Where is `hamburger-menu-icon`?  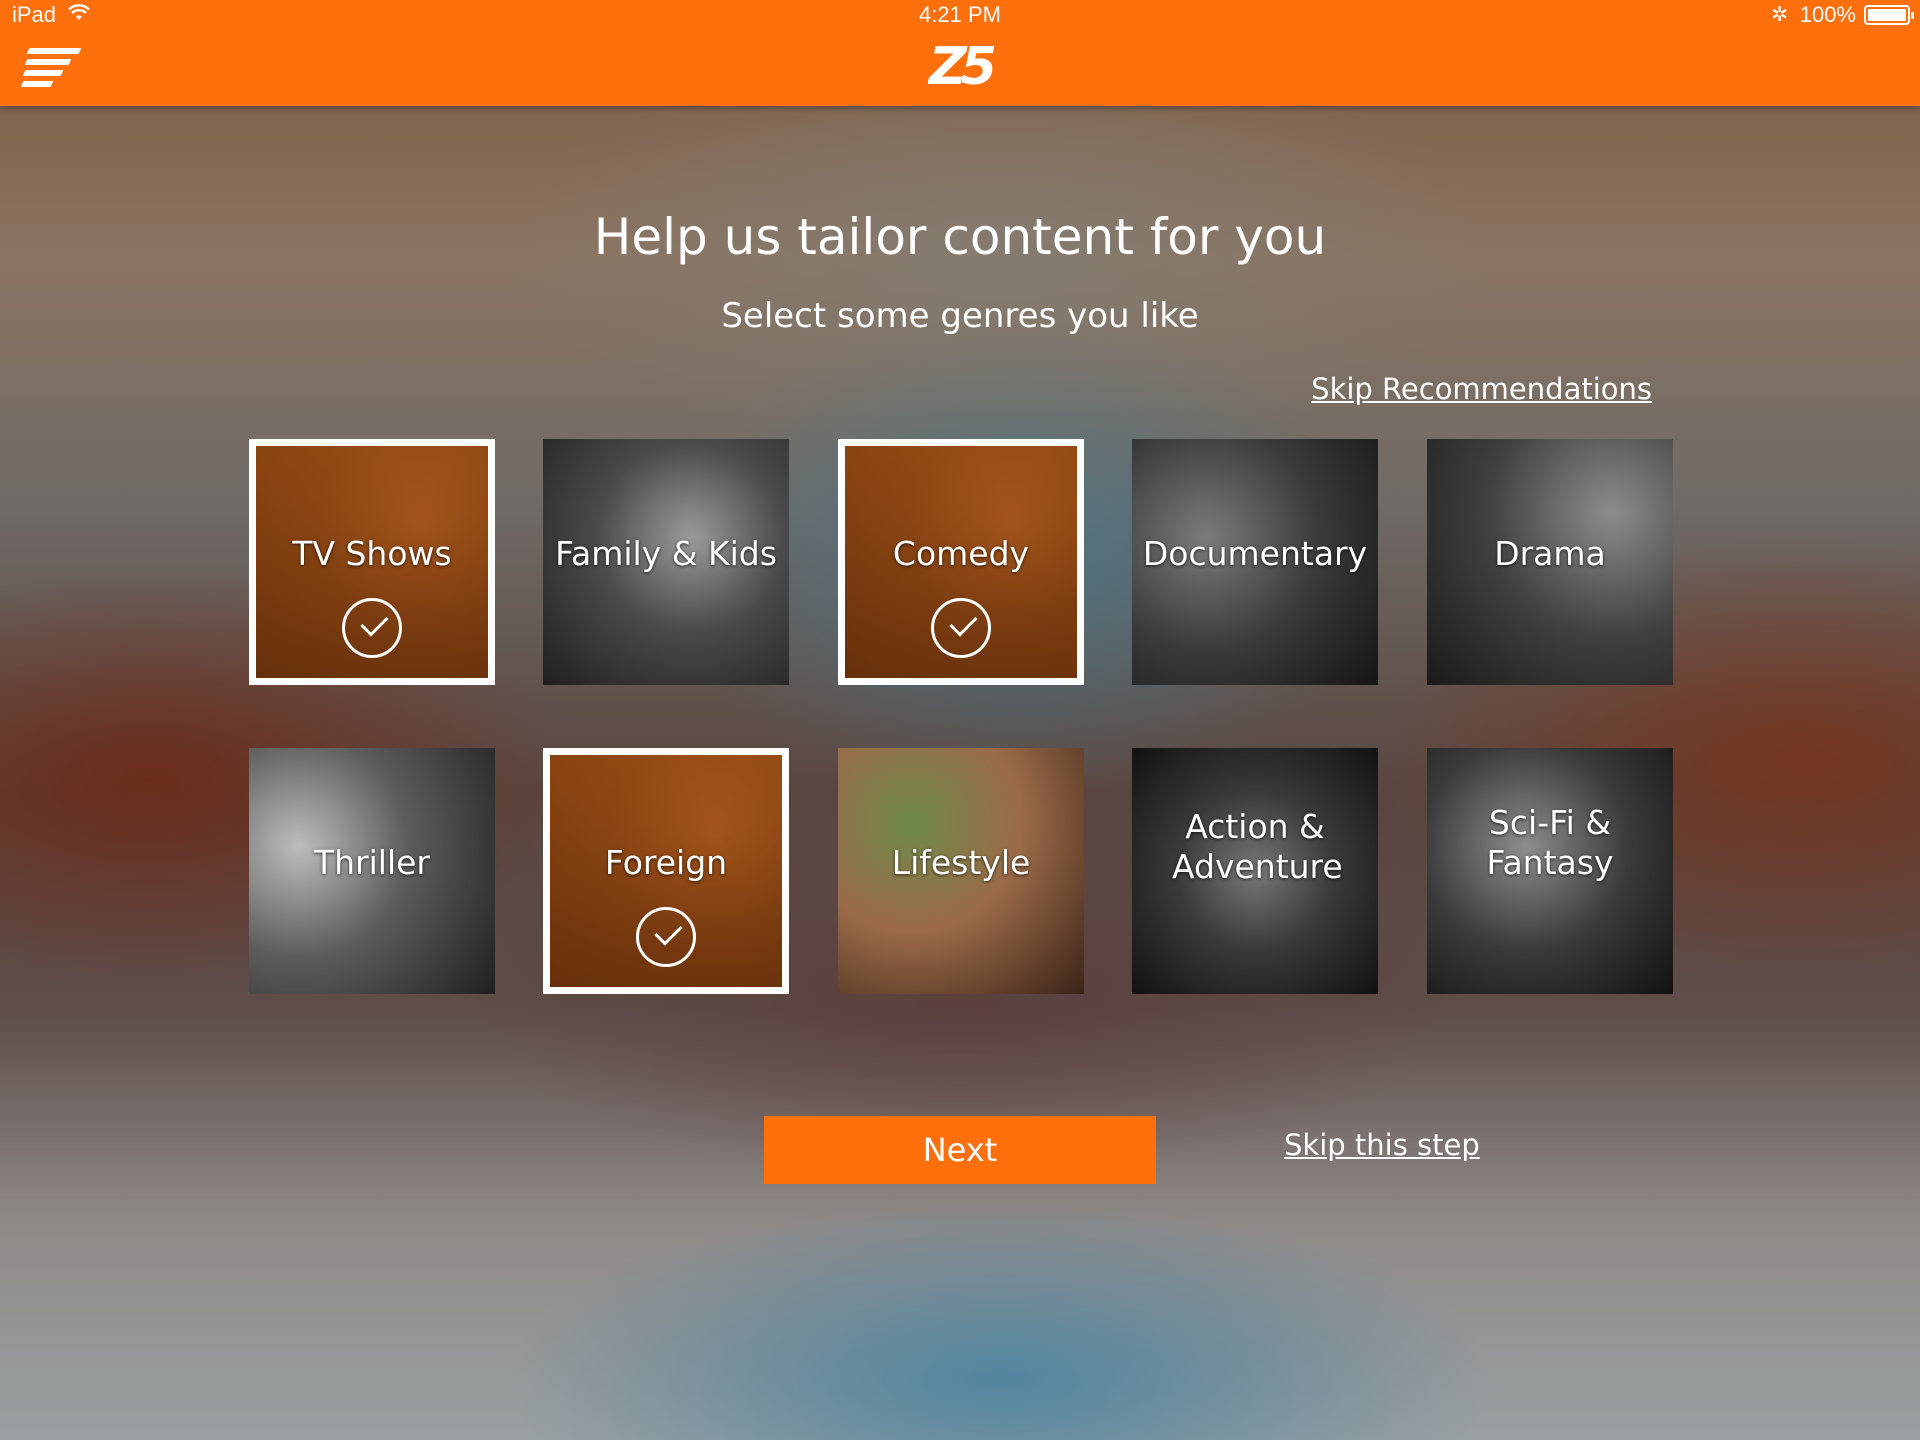
hamburger-menu-icon is located at coordinates (51, 67).